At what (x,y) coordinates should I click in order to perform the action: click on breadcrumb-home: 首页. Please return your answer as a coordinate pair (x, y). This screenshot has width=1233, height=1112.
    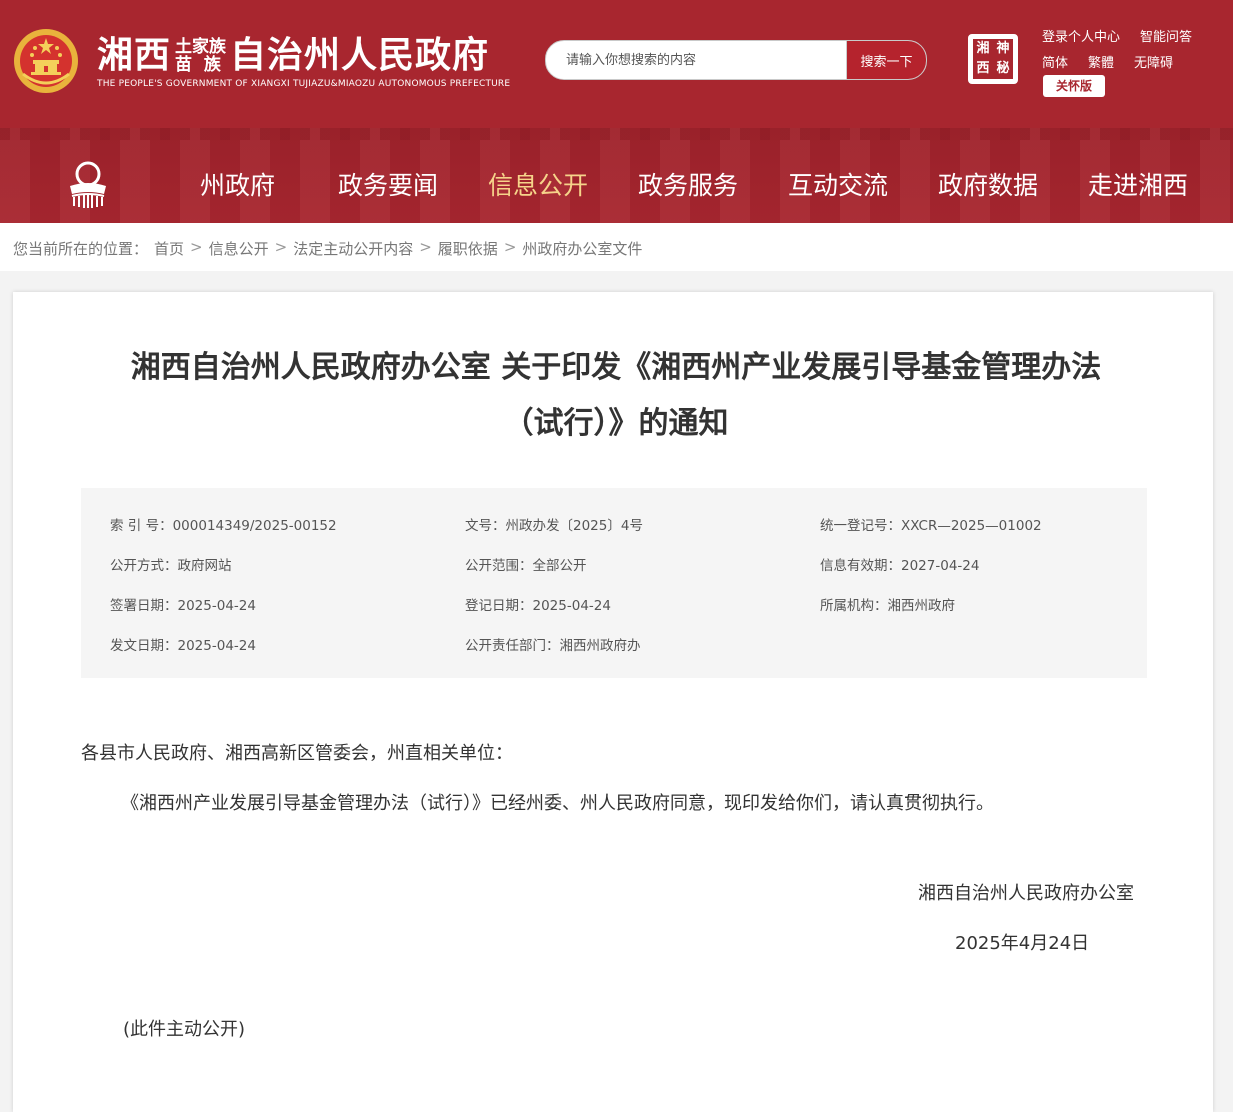
    Looking at the image, I should click on (169, 248).